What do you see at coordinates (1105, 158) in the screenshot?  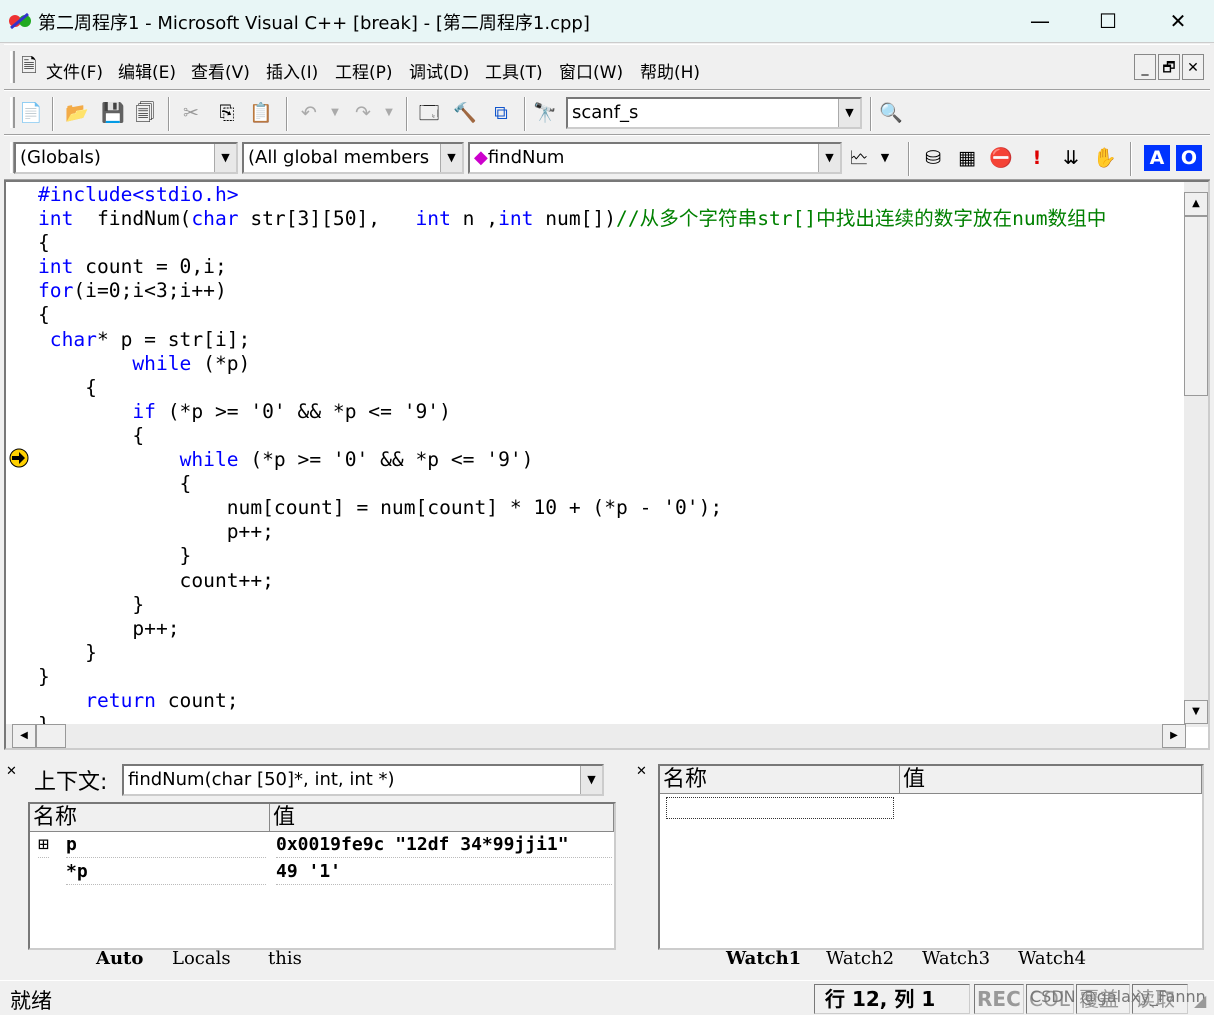 I see `breakpoint-hand-icon: ✋` at bounding box center [1105, 158].